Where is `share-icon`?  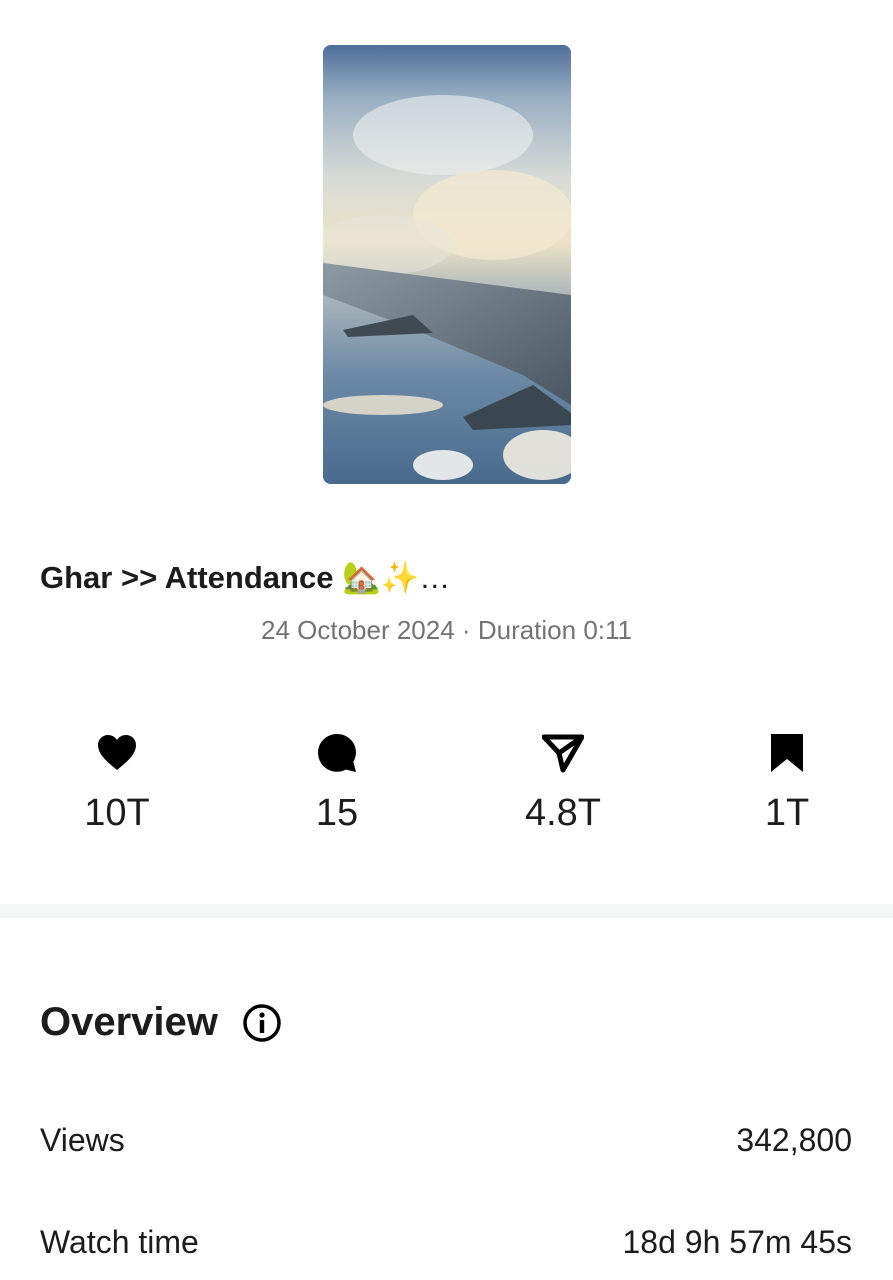 share-icon is located at coordinates (563, 753).